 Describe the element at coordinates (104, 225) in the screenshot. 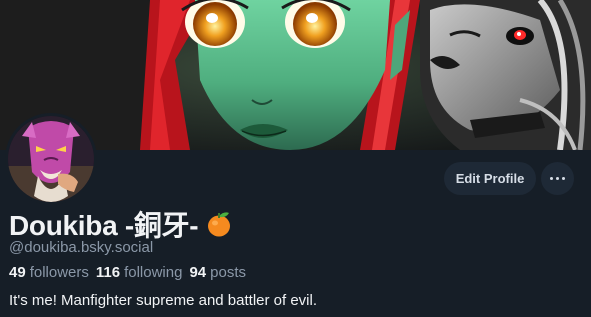

I see `display-name-text: Doukiba -銅牙-` at that location.